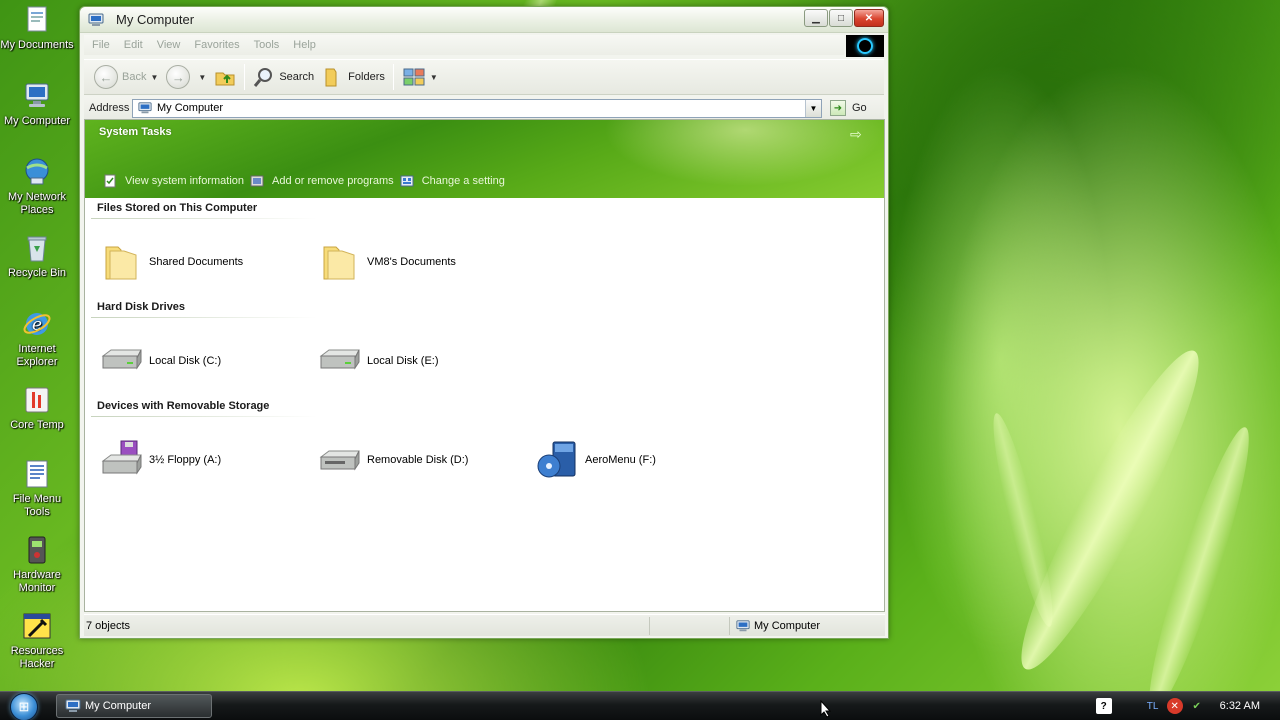 The width and height of the screenshot is (1280, 720). I want to click on network-places-icon, so click(37, 171).